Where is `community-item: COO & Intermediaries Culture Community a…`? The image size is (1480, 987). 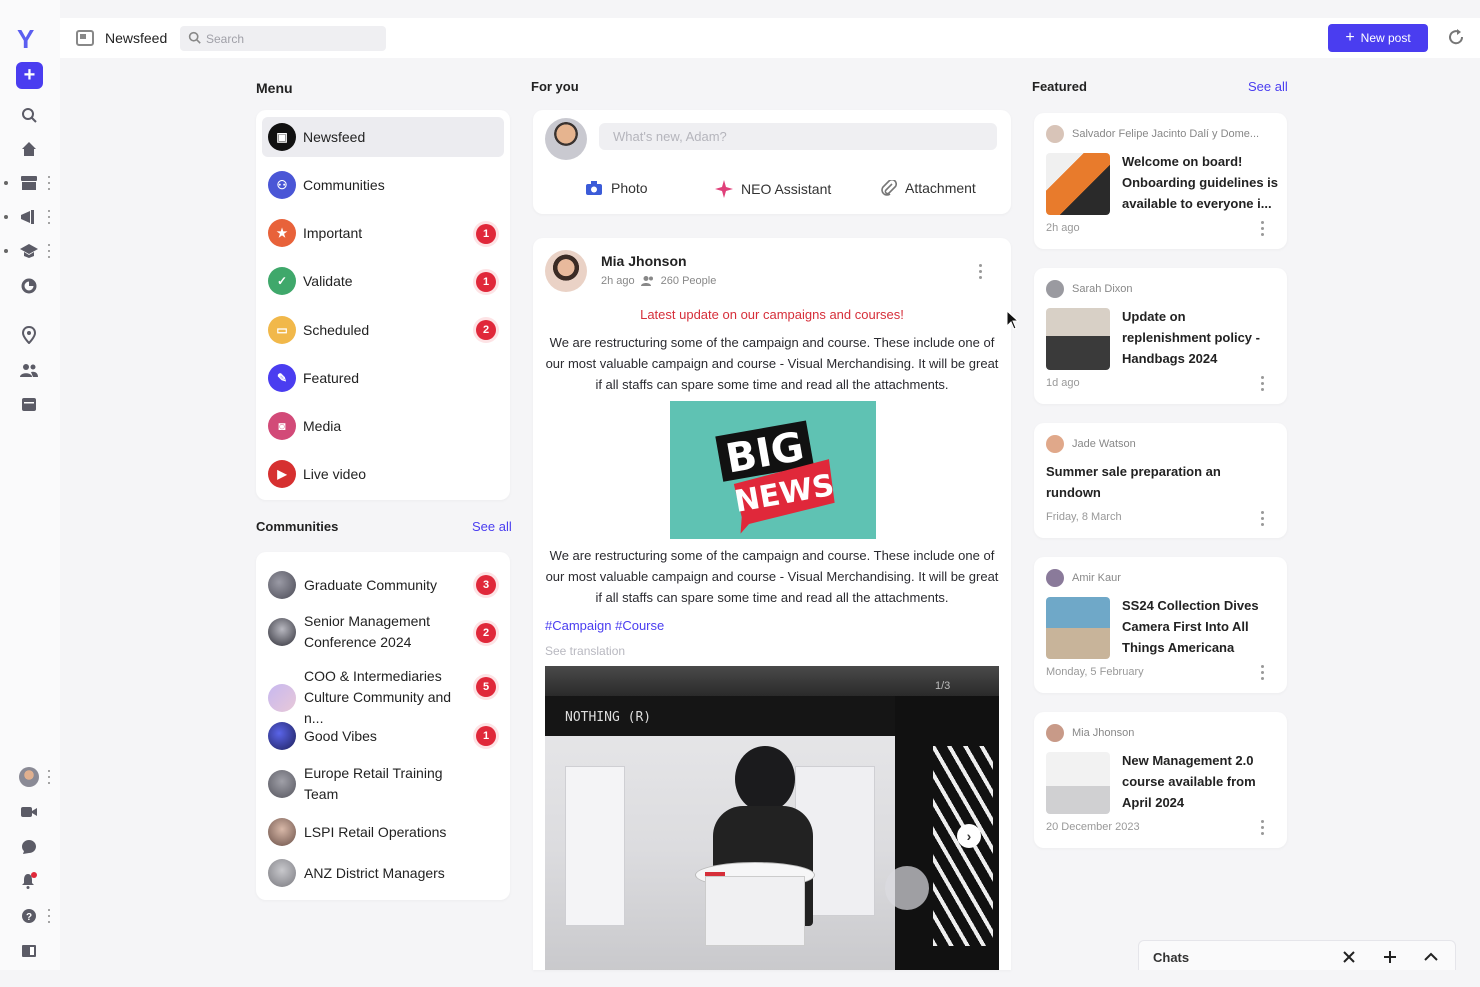 community-item: COO & Intermediaries Culture Community a… is located at coordinates (384, 697).